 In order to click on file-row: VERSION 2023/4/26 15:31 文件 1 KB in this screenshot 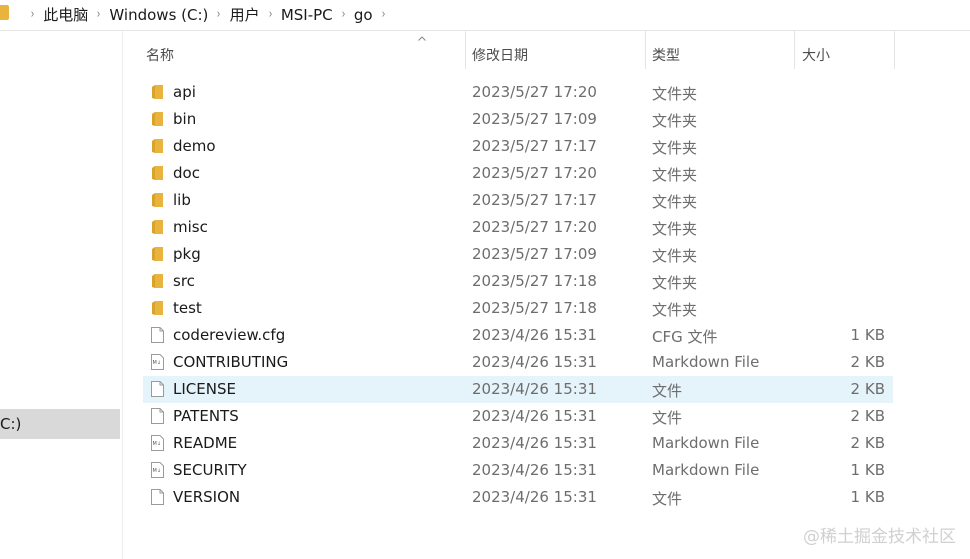, I will do `click(518, 497)`.